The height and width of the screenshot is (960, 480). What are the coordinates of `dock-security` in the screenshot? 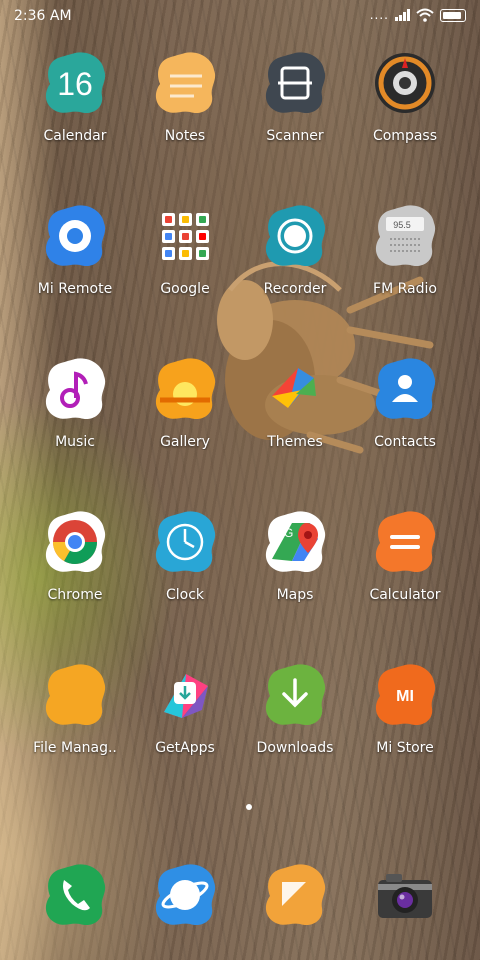 It's located at (295, 895).